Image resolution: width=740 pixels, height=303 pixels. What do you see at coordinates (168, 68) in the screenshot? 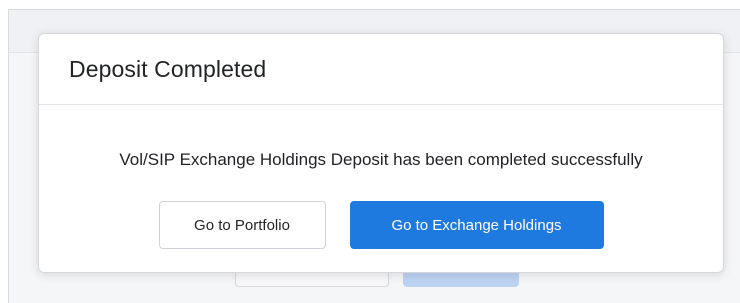
I see `dialog-title: Deposit Completed` at bounding box center [168, 68].